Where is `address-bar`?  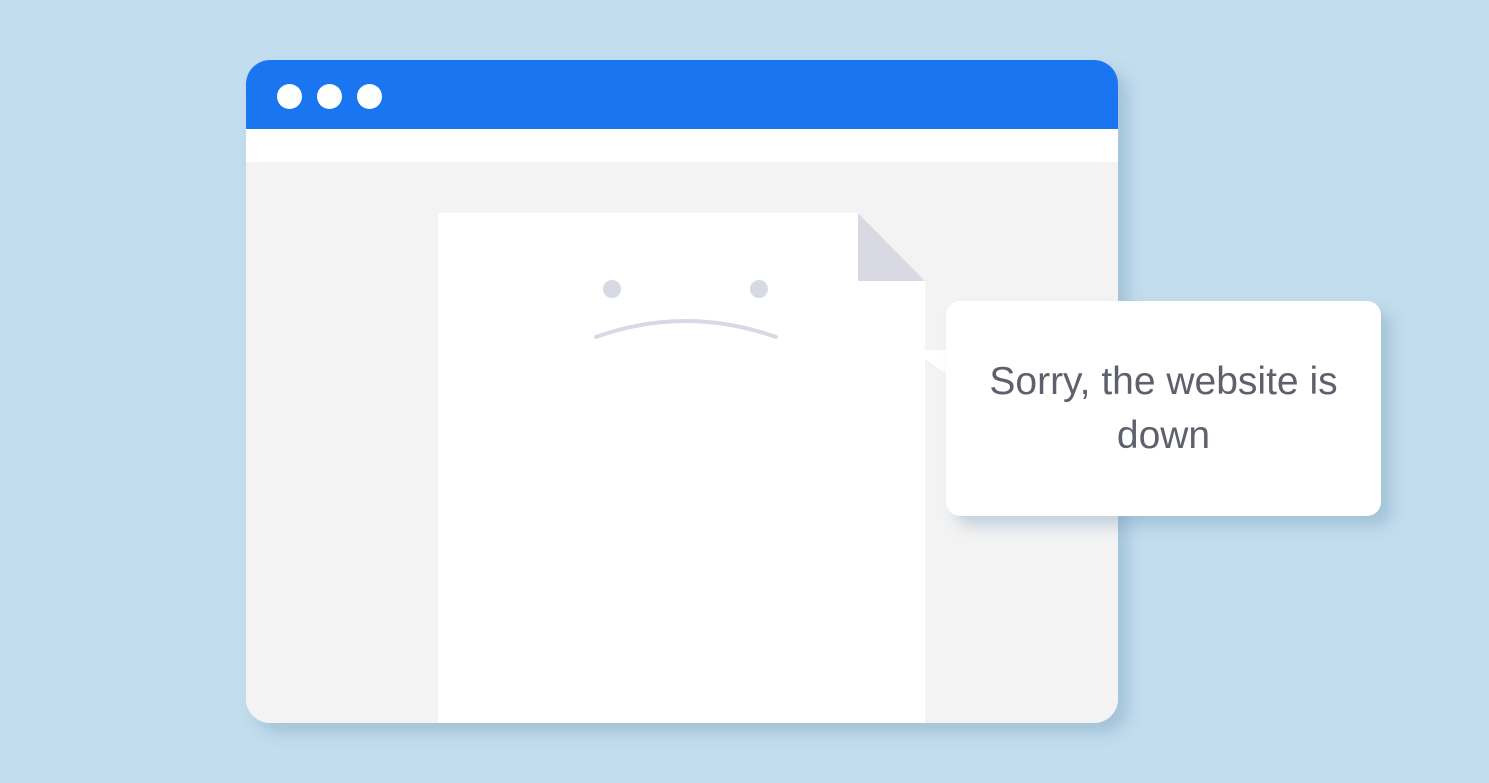
address-bar is located at coordinates (682, 145).